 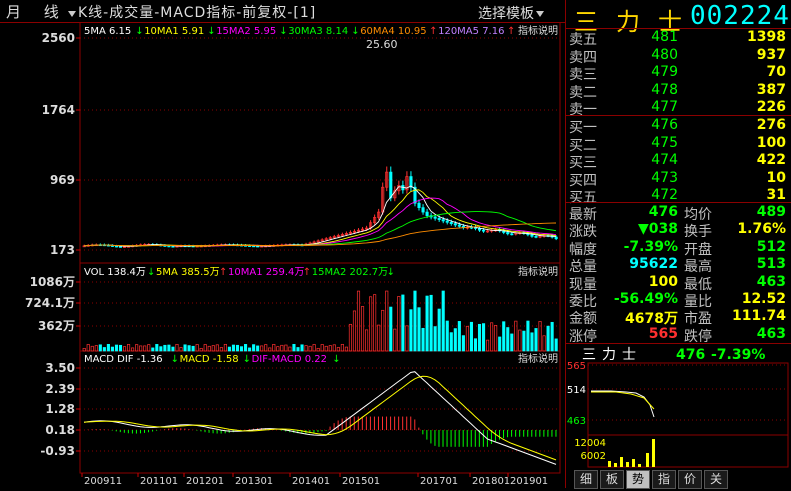 I want to click on chart-toolbar: 月 线 K线-成交量-MACD指标-前复权-[1] 选择模板, so click(x=282, y=11).